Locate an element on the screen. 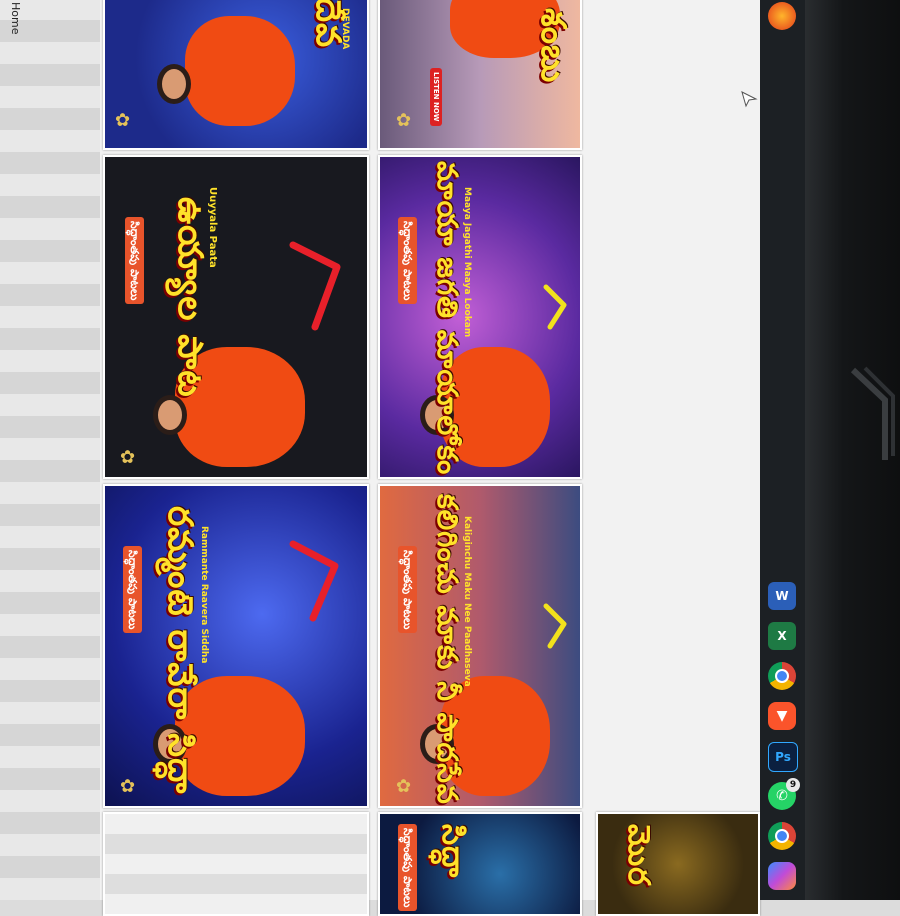 The image size is (900, 916). chrome-alt-center is located at coordinates (782, 836).